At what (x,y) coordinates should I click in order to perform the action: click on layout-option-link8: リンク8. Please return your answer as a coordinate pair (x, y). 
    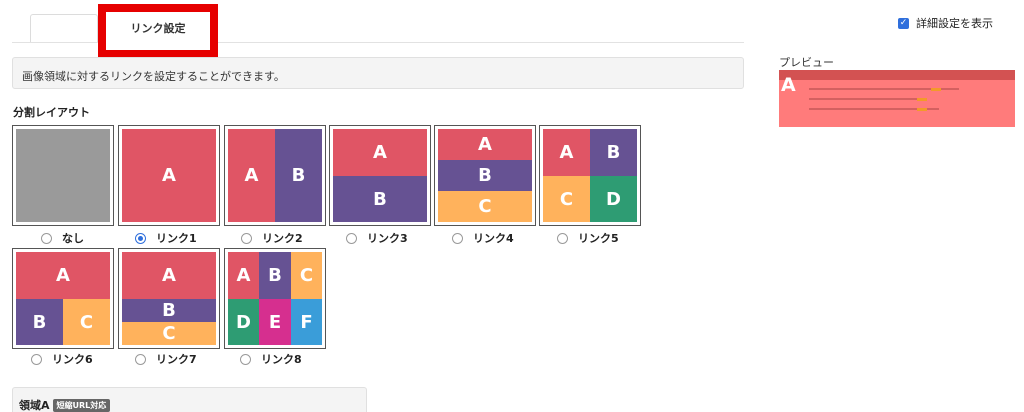
    Looking at the image, I should click on (271, 359).